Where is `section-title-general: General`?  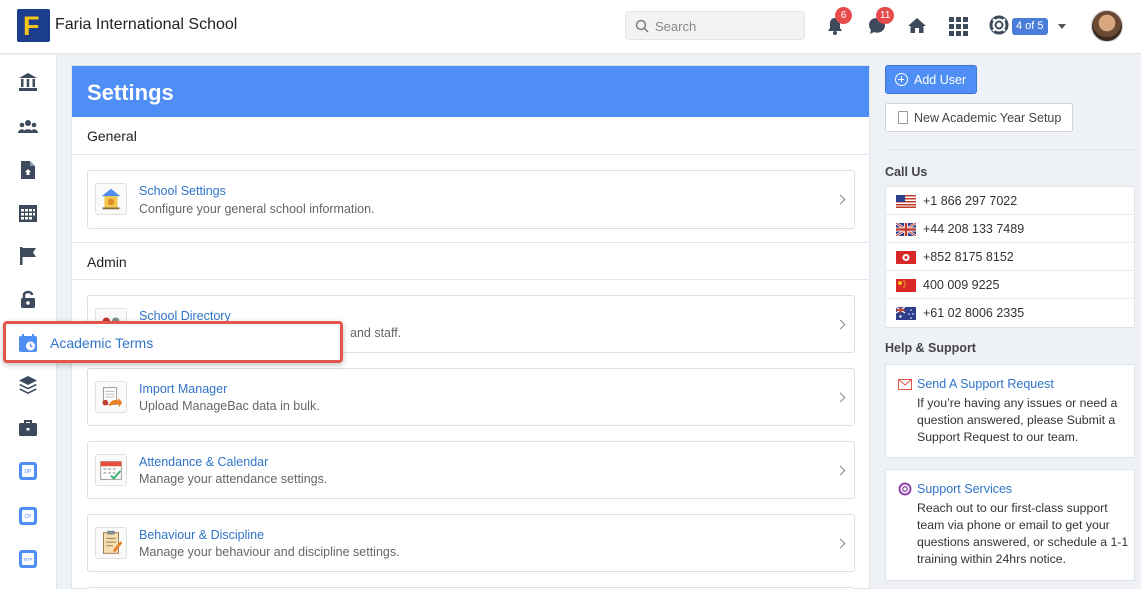
section-title-general: General is located at coordinates (112, 136).